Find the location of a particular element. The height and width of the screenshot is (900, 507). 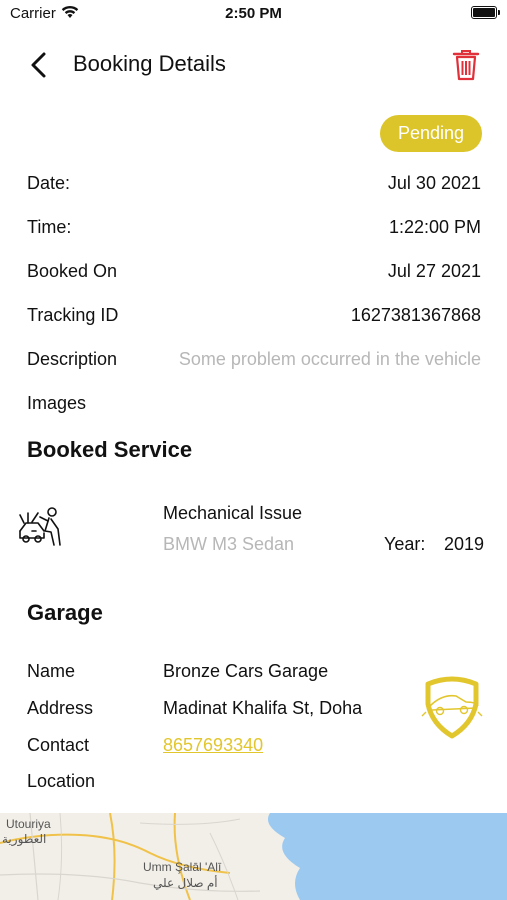

detail-label: Images is located at coordinates (57, 403).